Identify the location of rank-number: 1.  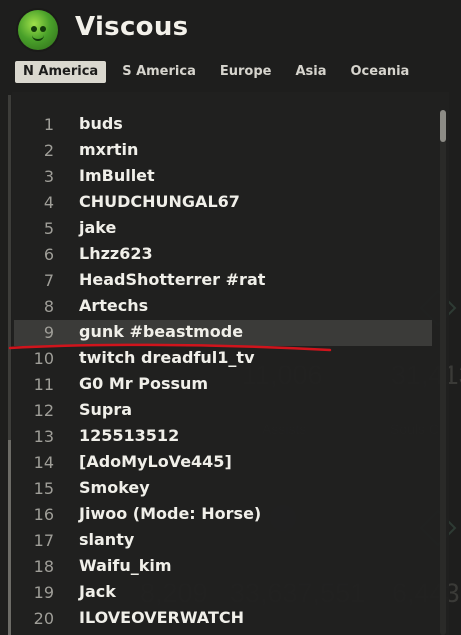
(48, 124).